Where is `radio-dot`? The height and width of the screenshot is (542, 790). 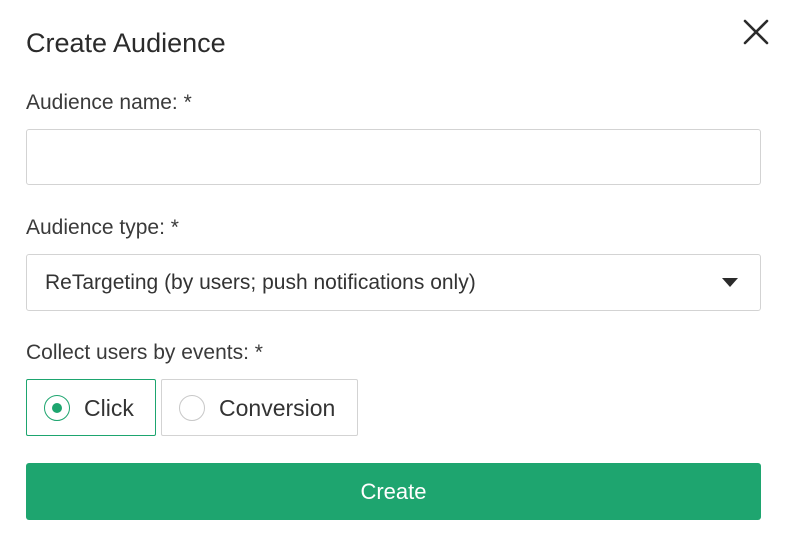
radio-dot is located at coordinates (57, 408).